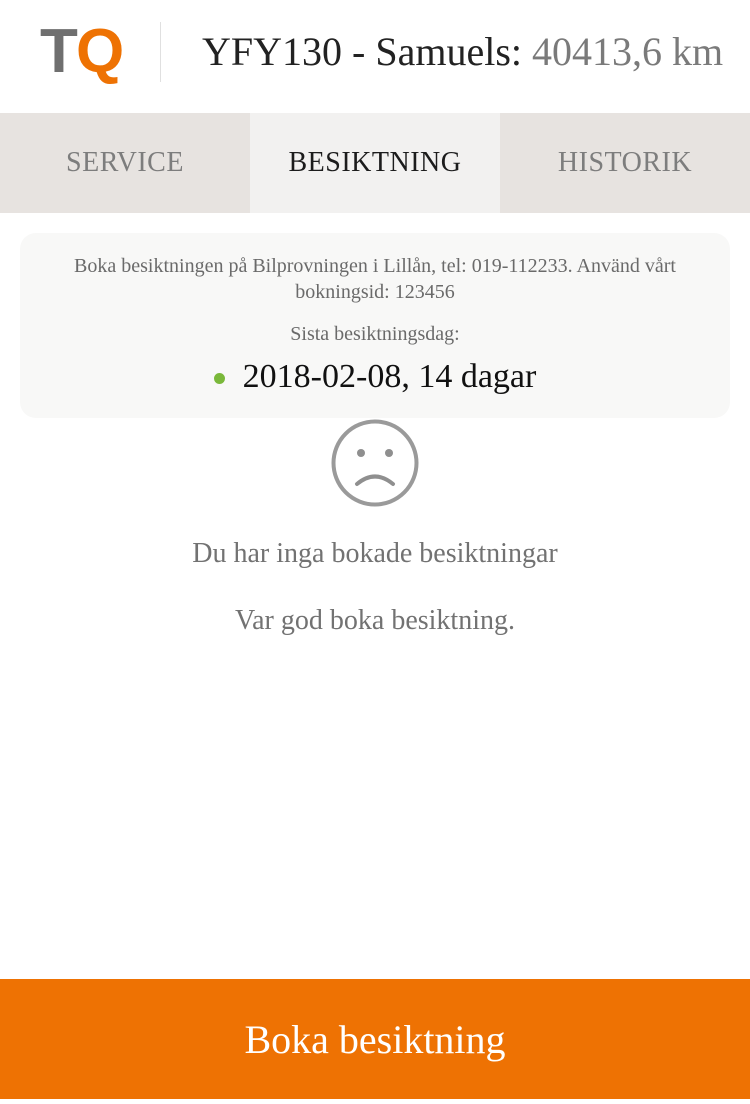 This screenshot has width=750, height=1104. I want to click on empty-state-message: Du har inga bokade besiktningar, so click(375, 553).